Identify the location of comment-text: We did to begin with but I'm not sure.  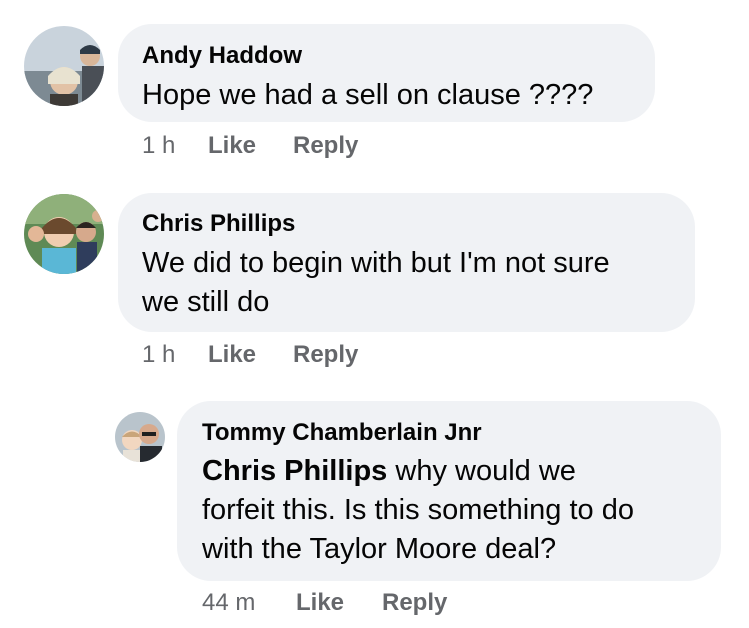
(376, 263).